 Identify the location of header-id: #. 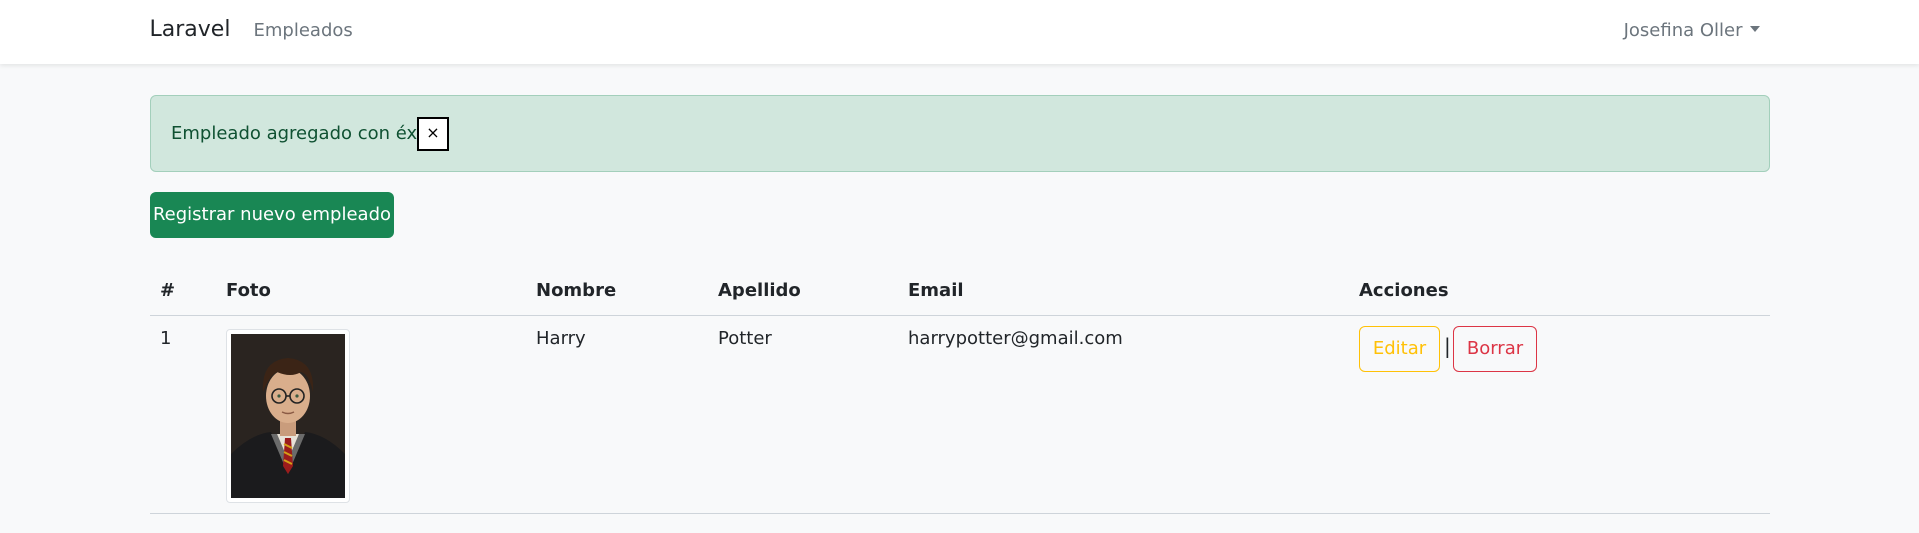
(168, 290).